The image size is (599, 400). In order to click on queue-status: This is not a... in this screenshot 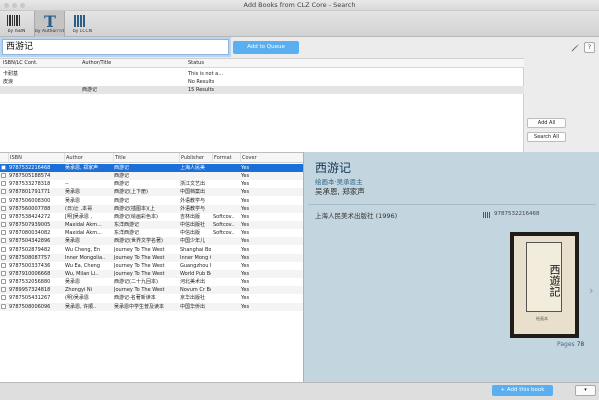, I will do `click(205, 74)`.